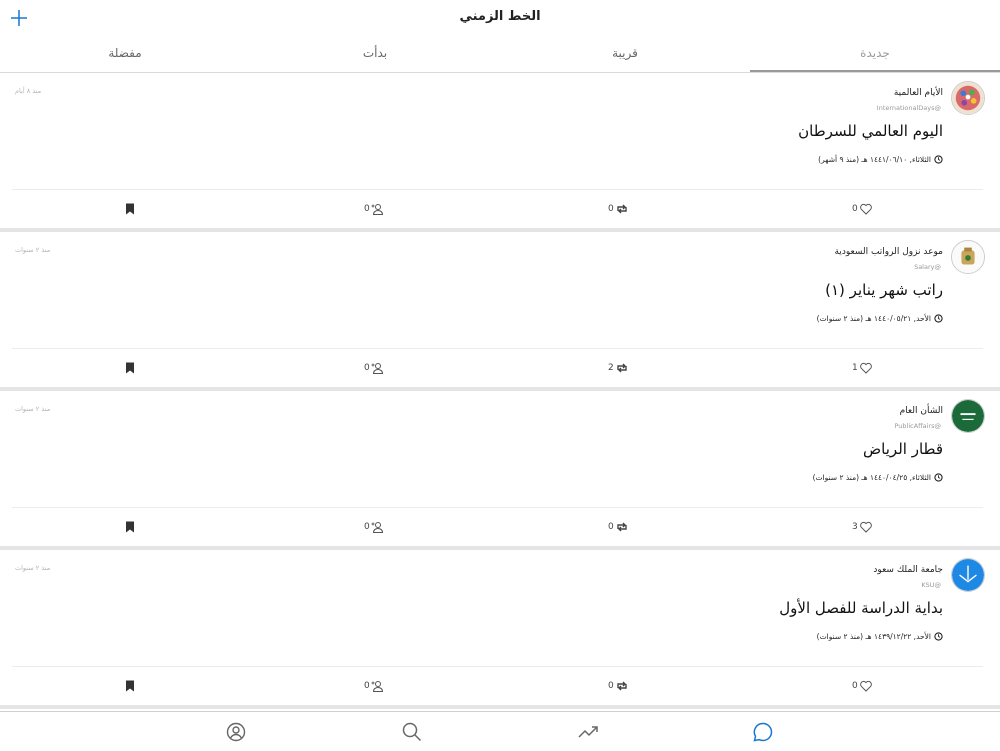 This screenshot has height=751, width=1000. Describe the element at coordinates (921, 411) in the screenshot. I see `author-name: الشأن العام` at that location.